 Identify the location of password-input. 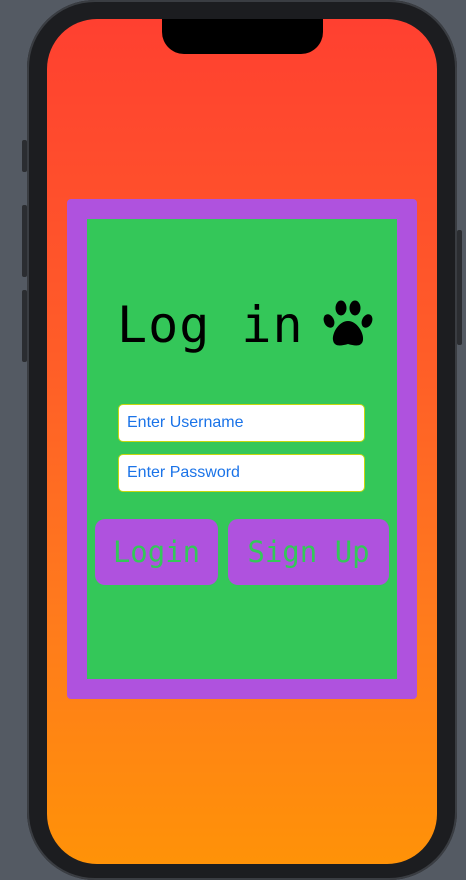
(241, 473).